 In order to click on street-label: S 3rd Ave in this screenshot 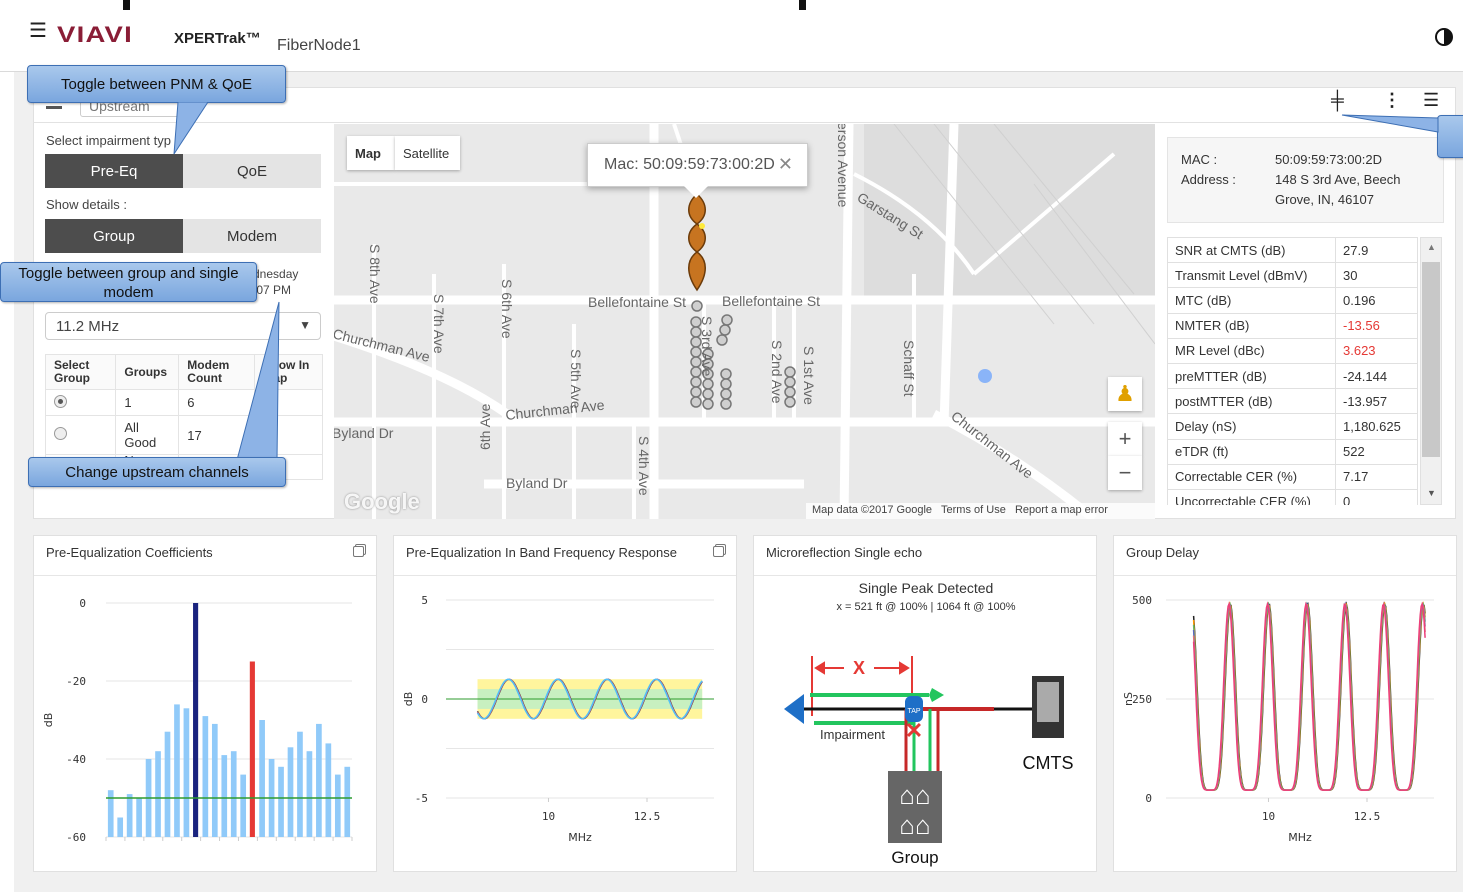, I will do `click(707, 346)`.